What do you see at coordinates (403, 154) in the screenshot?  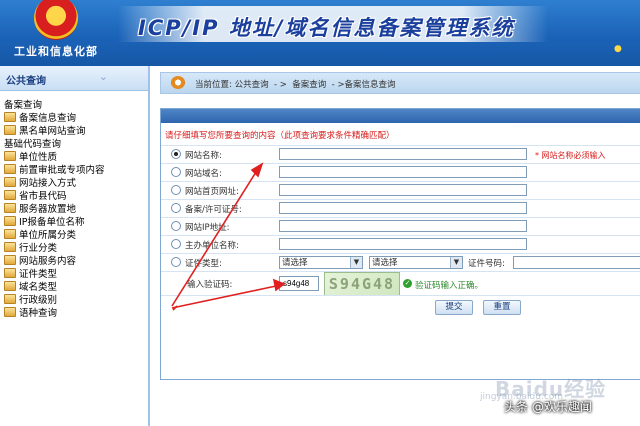 I see `site-name-input` at bounding box center [403, 154].